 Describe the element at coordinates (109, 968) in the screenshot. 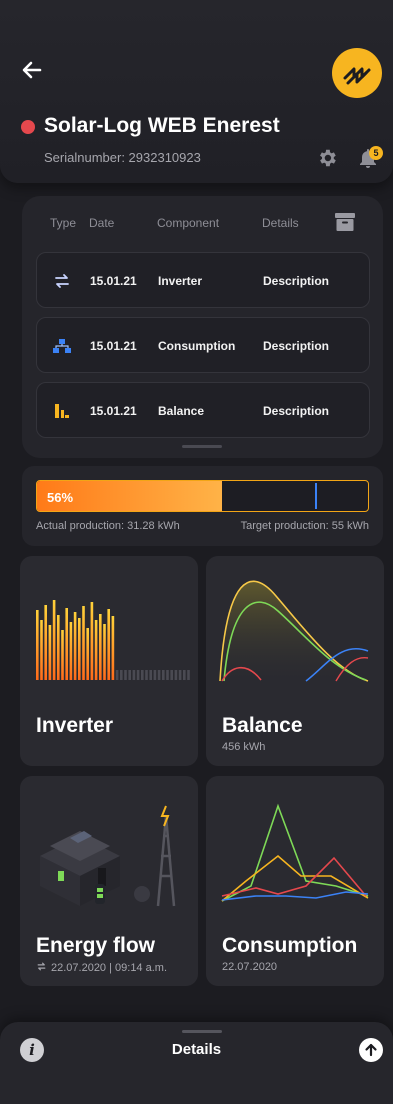

I see `energy-flow-timestamp: 22.07.2020 | 09:14 a.m.` at that location.